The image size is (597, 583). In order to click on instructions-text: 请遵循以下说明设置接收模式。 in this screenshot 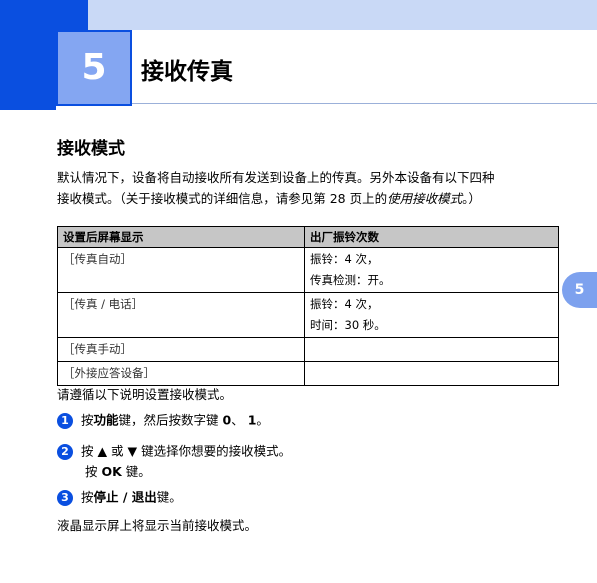, I will do `click(145, 394)`.